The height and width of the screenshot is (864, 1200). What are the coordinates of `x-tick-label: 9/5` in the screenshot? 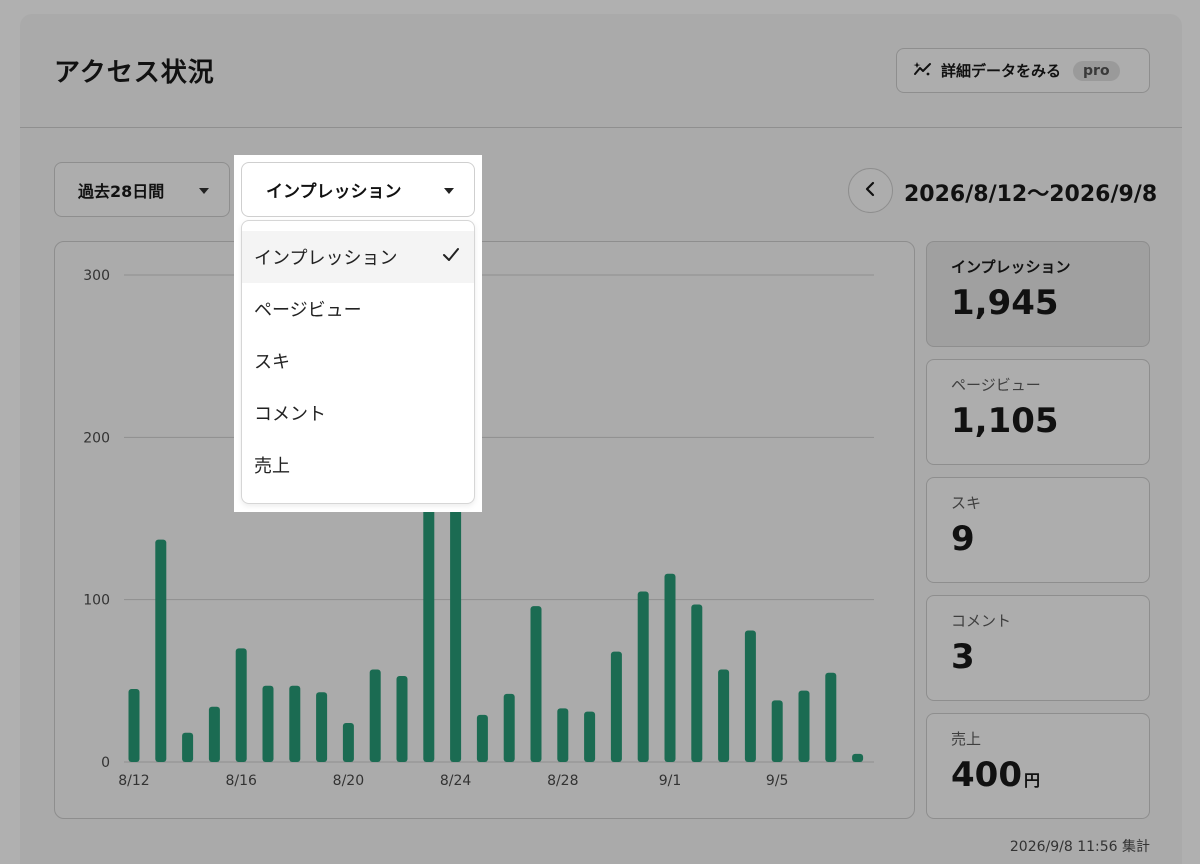 It's located at (777, 781).